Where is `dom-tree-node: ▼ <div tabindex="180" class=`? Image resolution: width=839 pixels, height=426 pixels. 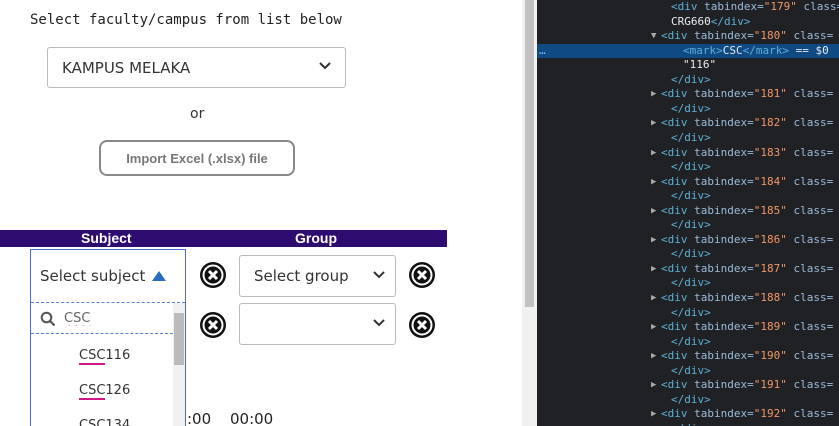
dom-tree-node: ▼ <div tabindex="180" class= is located at coordinates (688, 36).